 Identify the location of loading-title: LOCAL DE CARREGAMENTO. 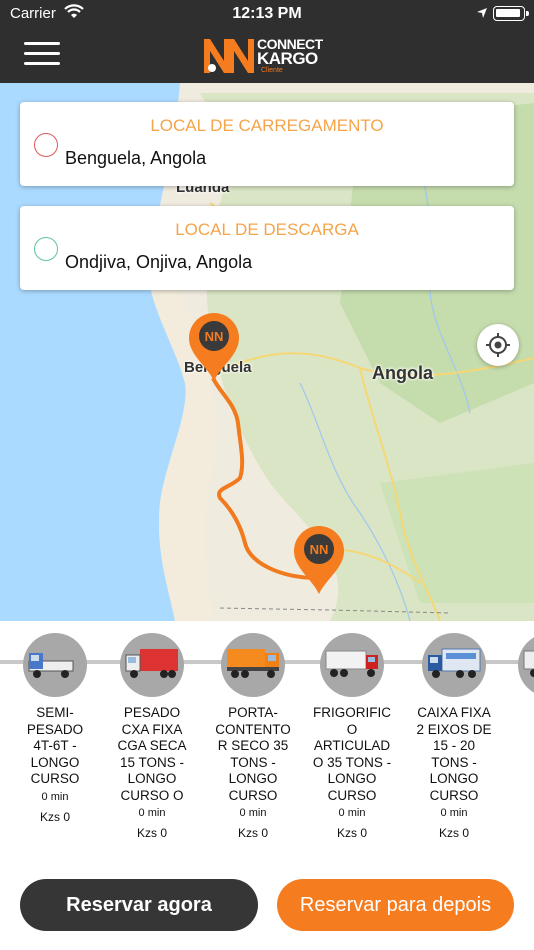
(267, 125).